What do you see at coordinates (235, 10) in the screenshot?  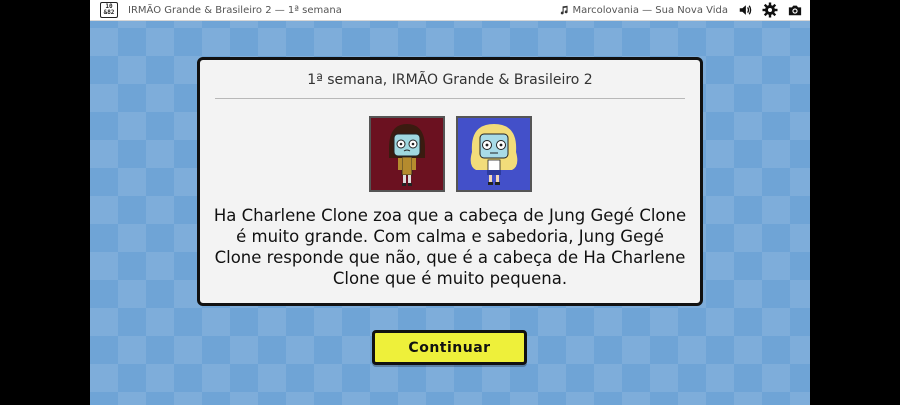 I see `window-title: IRMÃO Grande & Brasileiro 2 — 1ª semana` at bounding box center [235, 10].